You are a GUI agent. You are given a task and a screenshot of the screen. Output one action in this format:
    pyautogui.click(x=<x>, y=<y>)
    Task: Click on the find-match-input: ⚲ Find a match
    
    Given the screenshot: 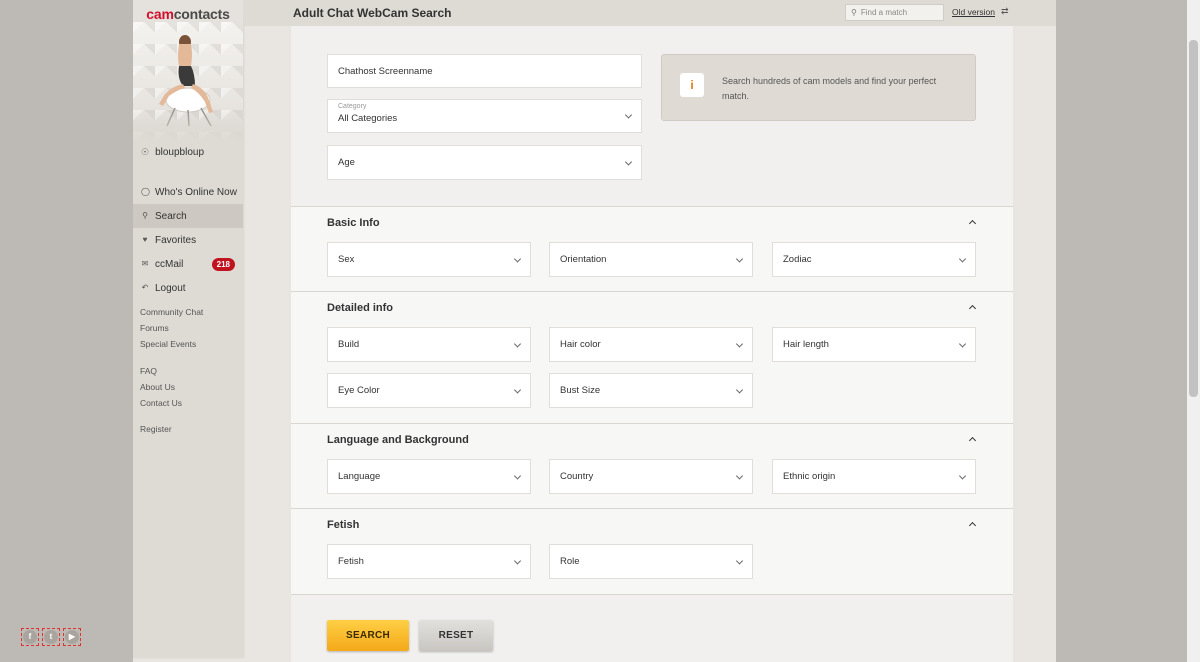 What is the action you would take?
    pyautogui.click(x=894, y=12)
    